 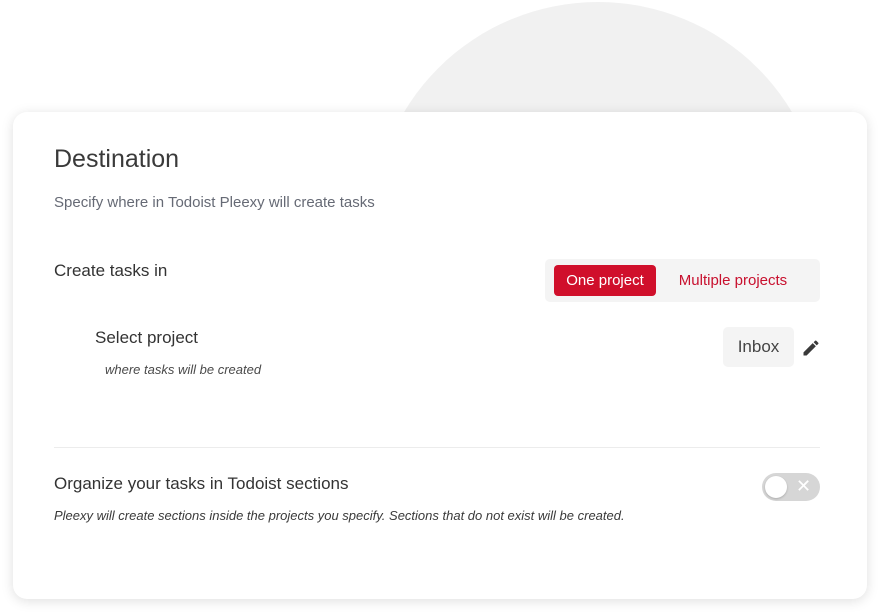 I want to click on one-project-button: One project, so click(x=605, y=280).